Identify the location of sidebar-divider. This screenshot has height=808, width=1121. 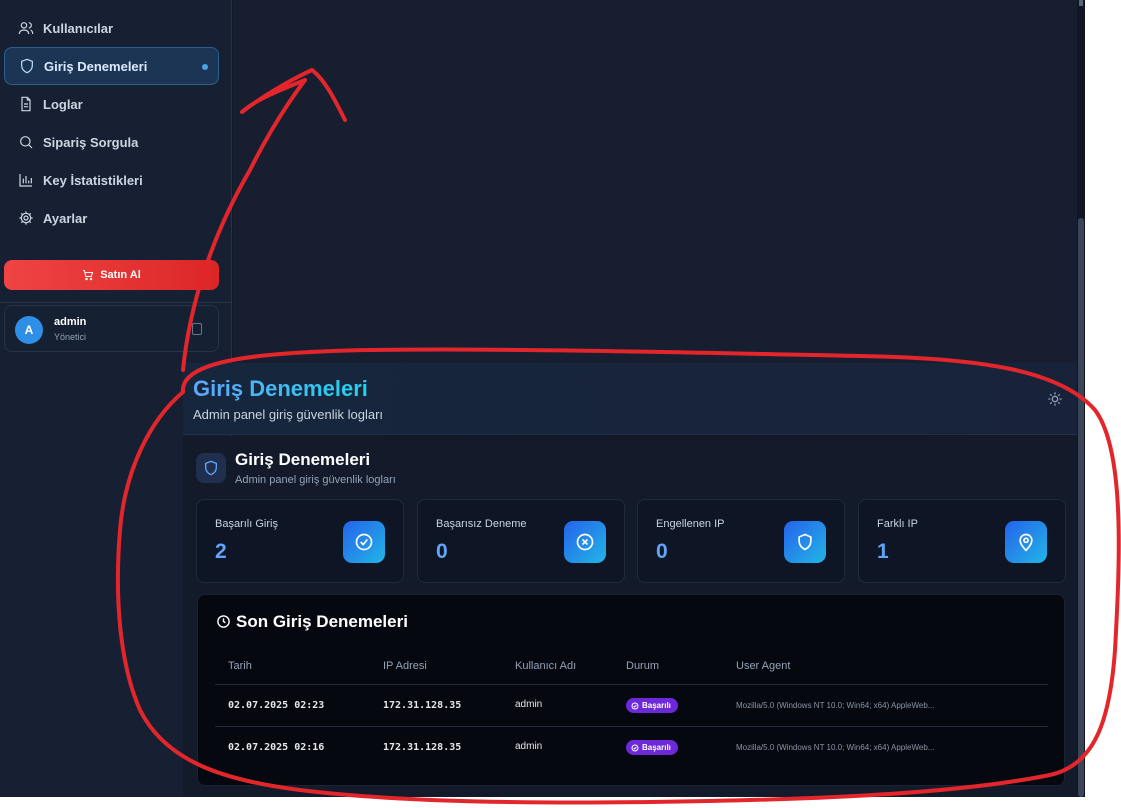
(116, 302).